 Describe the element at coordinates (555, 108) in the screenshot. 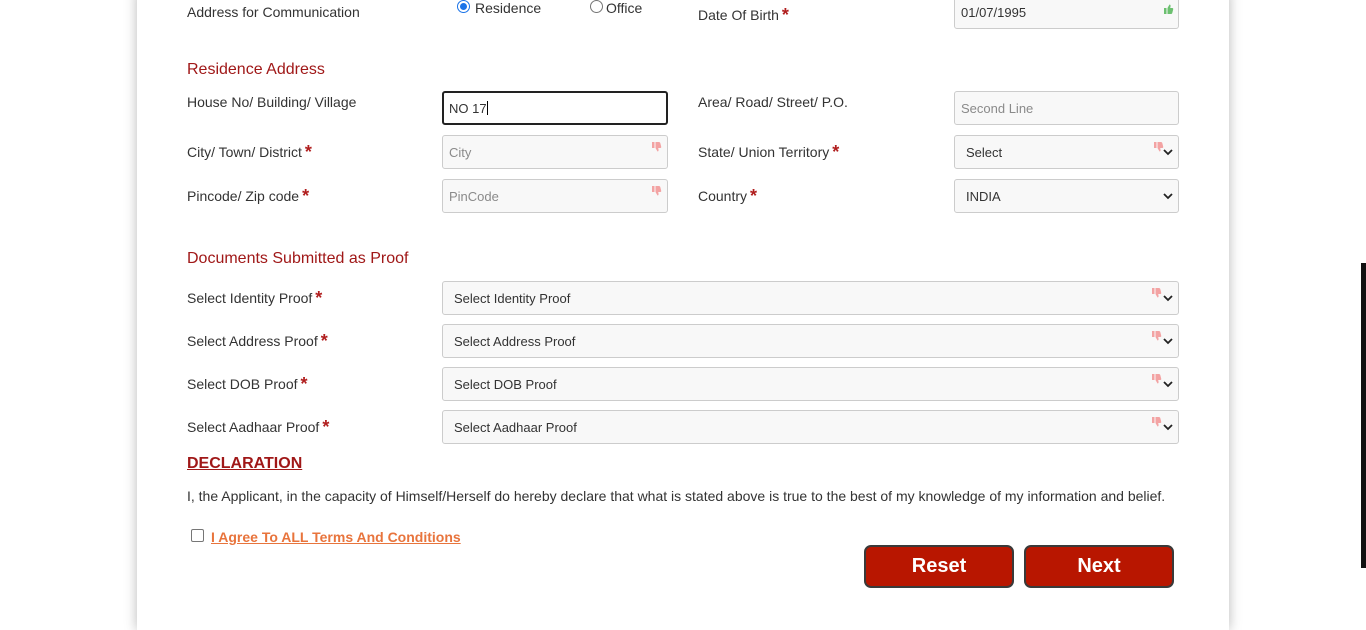

I see `house-input: NO 17` at that location.